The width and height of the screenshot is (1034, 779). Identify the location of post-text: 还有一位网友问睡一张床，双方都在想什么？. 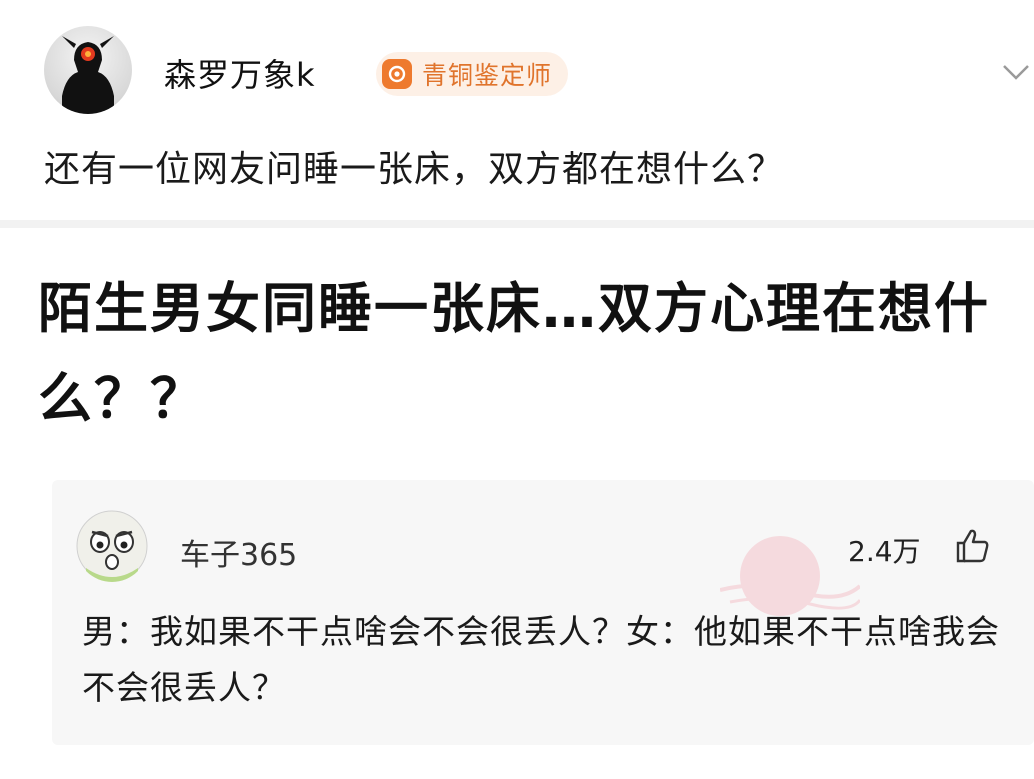
(414, 169).